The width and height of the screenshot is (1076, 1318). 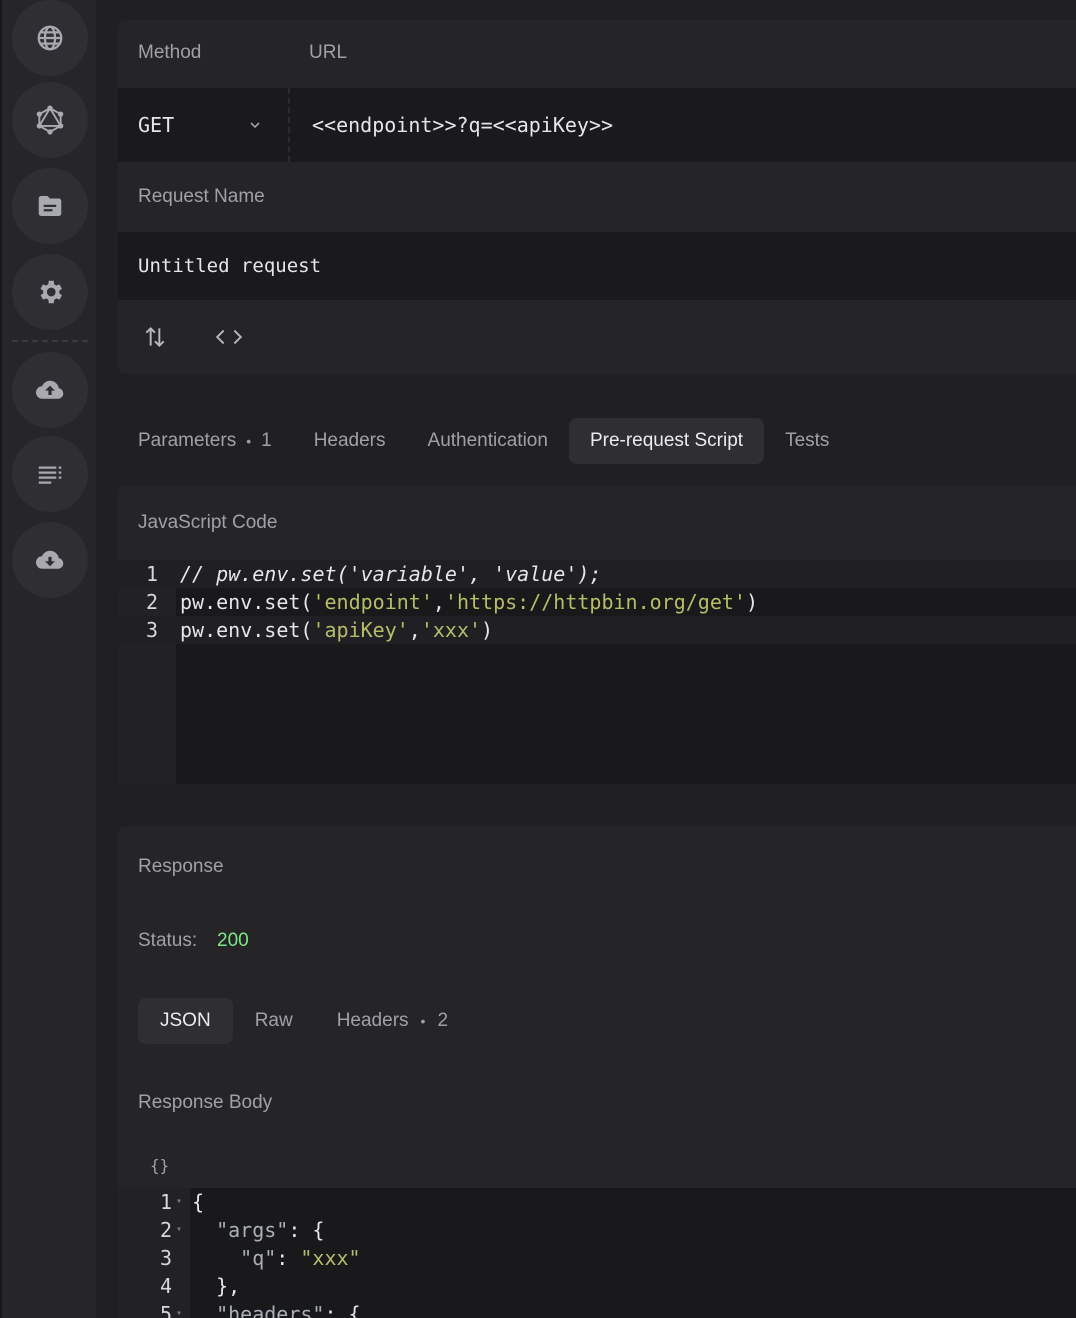 What do you see at coordinates (233, 940) in the screenshot?
I see `status-value: 200` at bounding box center [233, 940].